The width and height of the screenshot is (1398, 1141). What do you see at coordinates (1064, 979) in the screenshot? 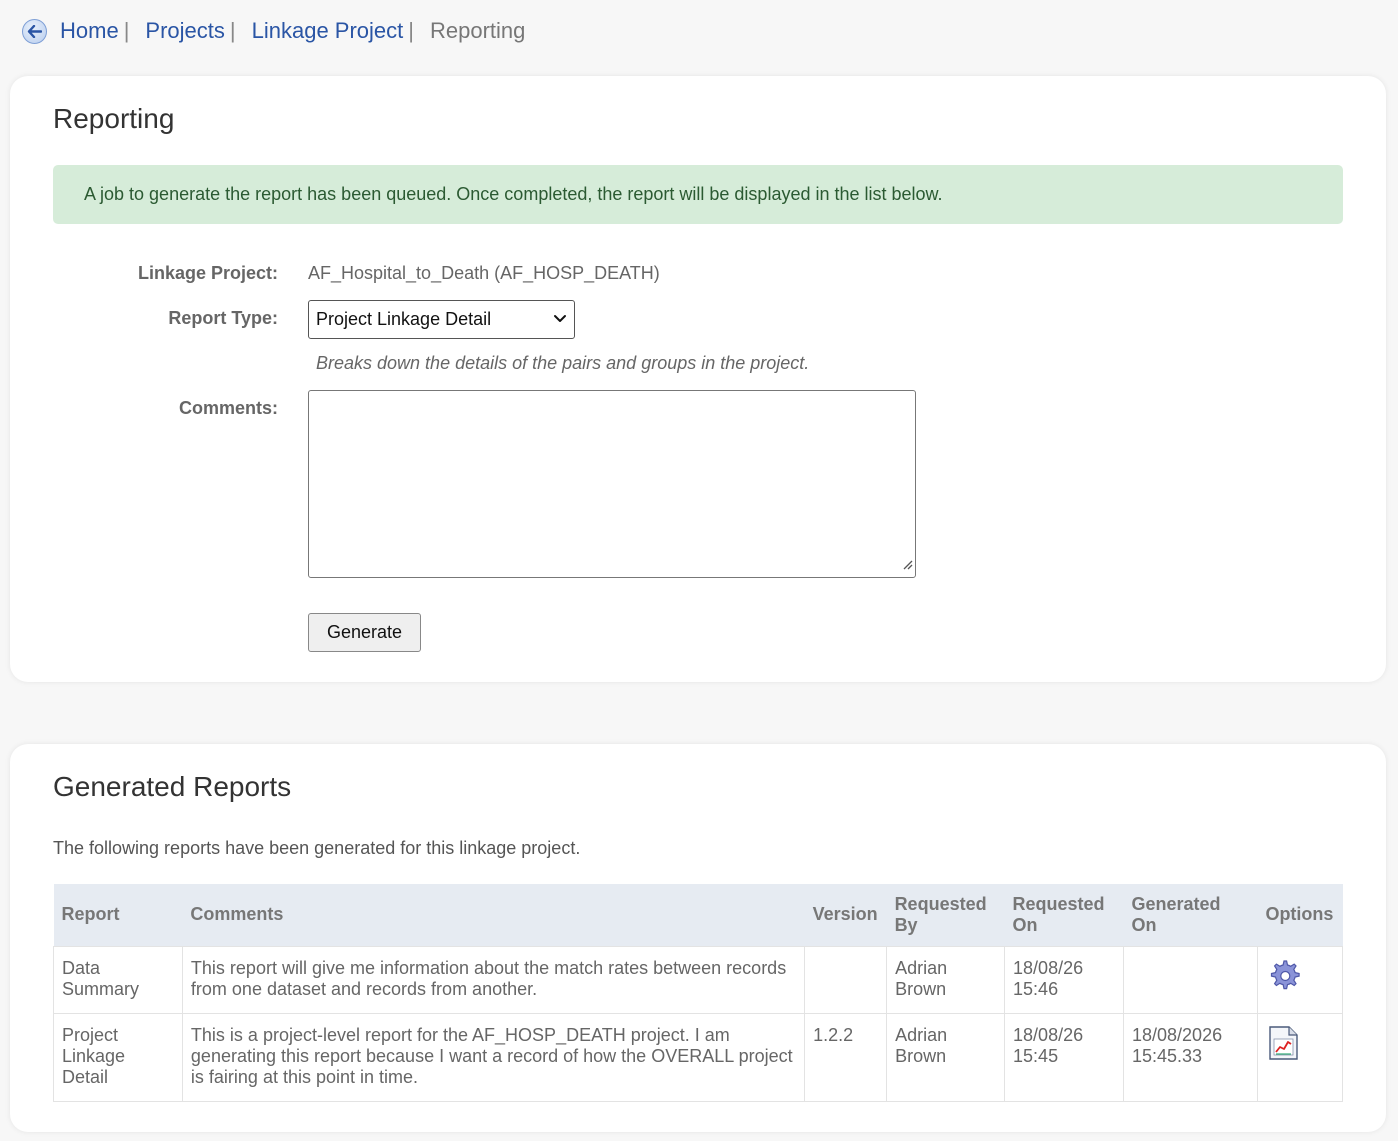
I see `cell-requested-on: 18/08/26 15:46` at bounding box center [1064, 979].